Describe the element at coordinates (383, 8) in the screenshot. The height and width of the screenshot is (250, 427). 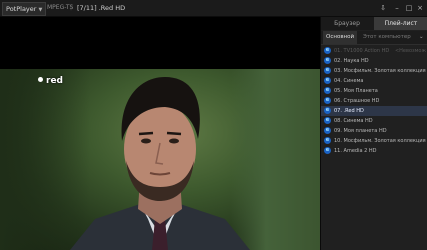
I see `pin-icon: ⇩` at that location.